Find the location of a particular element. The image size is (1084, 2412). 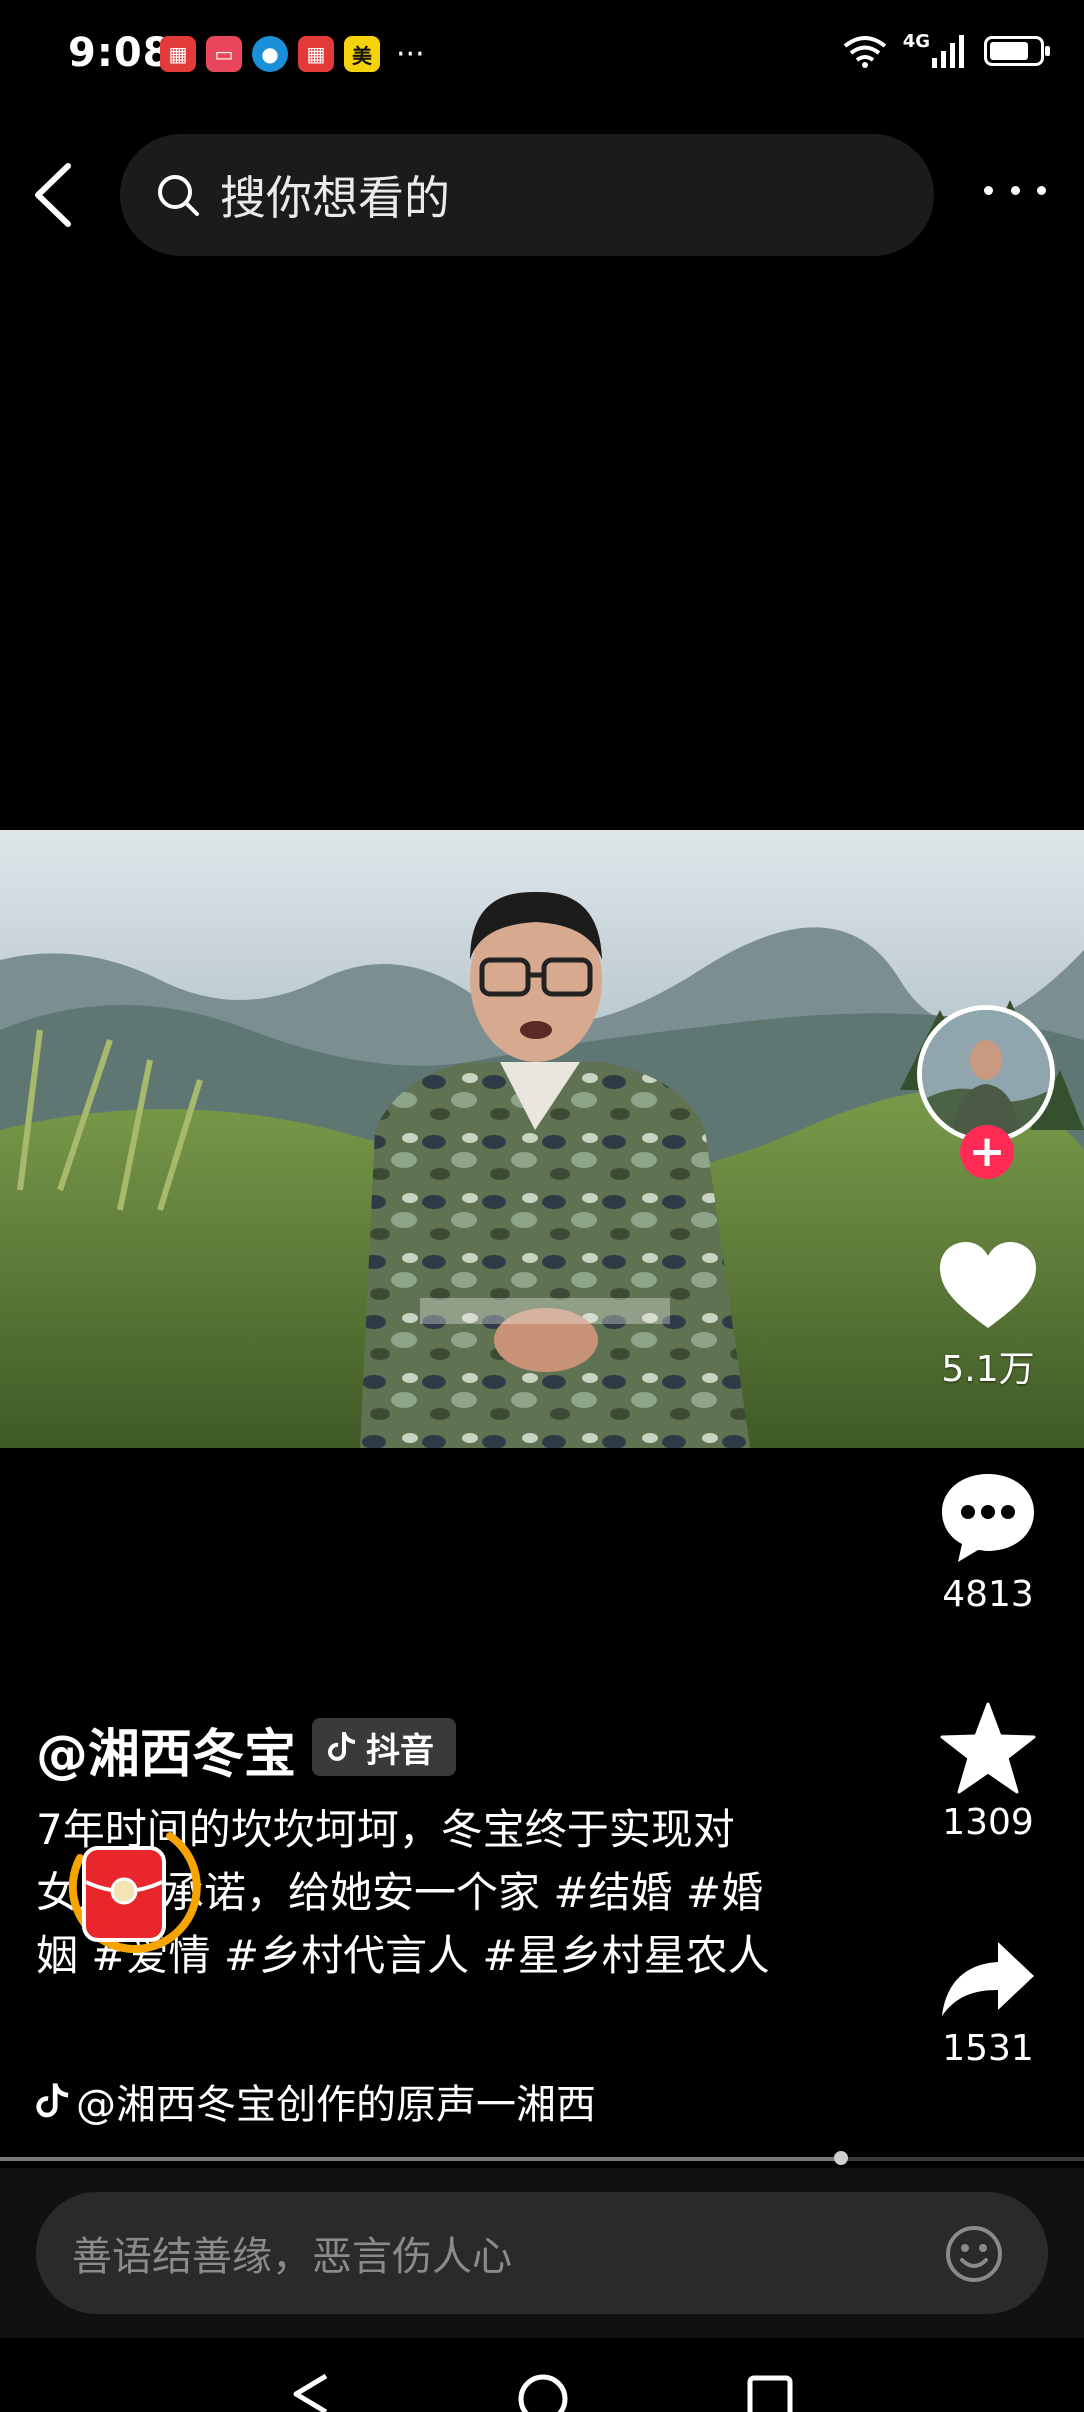

follow-button: + is located at coordinates (987, 1152).